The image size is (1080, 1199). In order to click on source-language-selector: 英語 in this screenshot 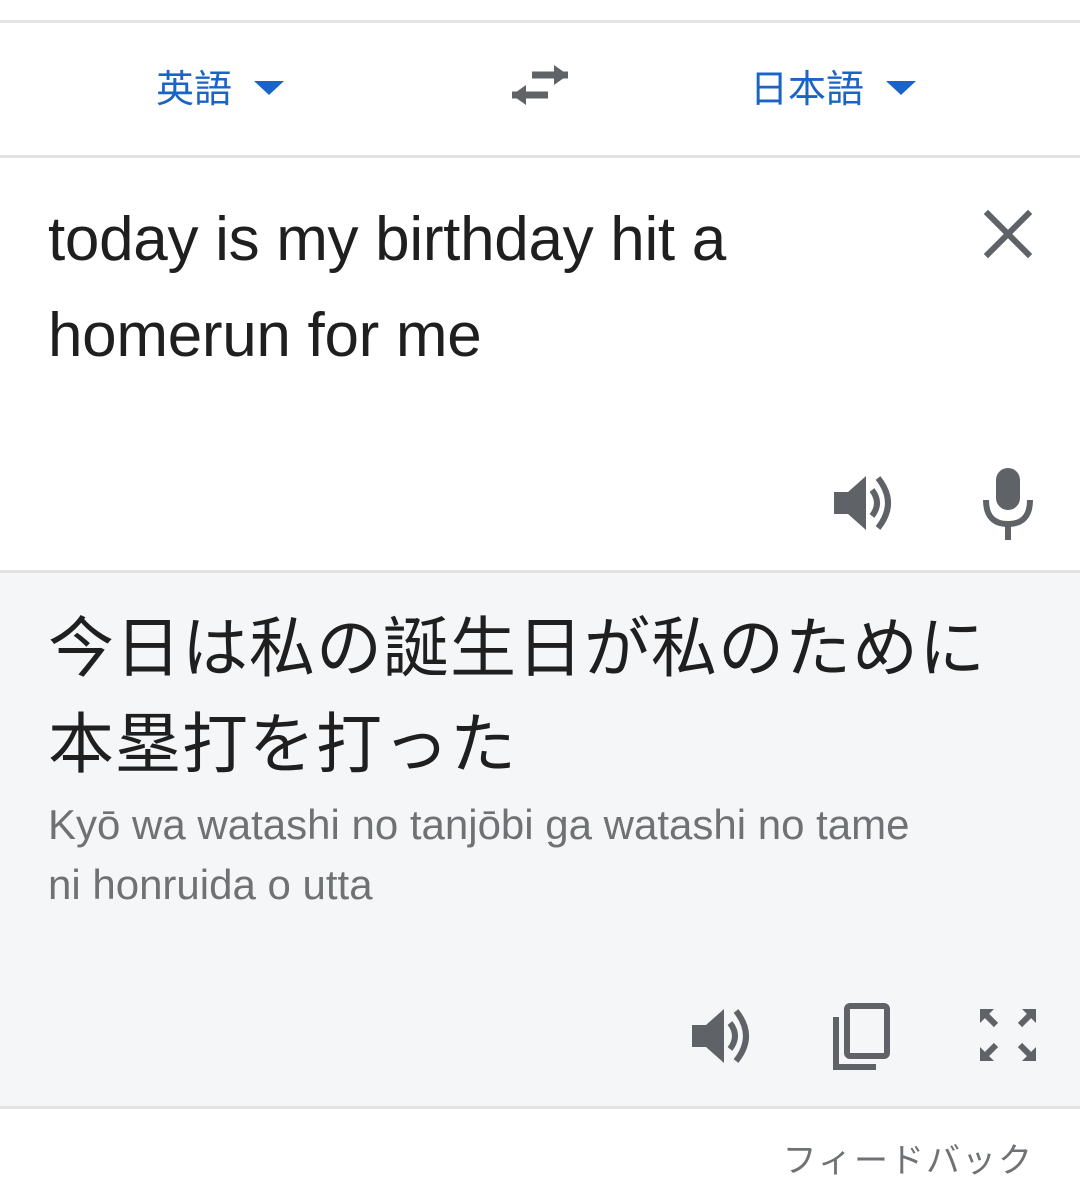, I will do `click(220, 85)`.